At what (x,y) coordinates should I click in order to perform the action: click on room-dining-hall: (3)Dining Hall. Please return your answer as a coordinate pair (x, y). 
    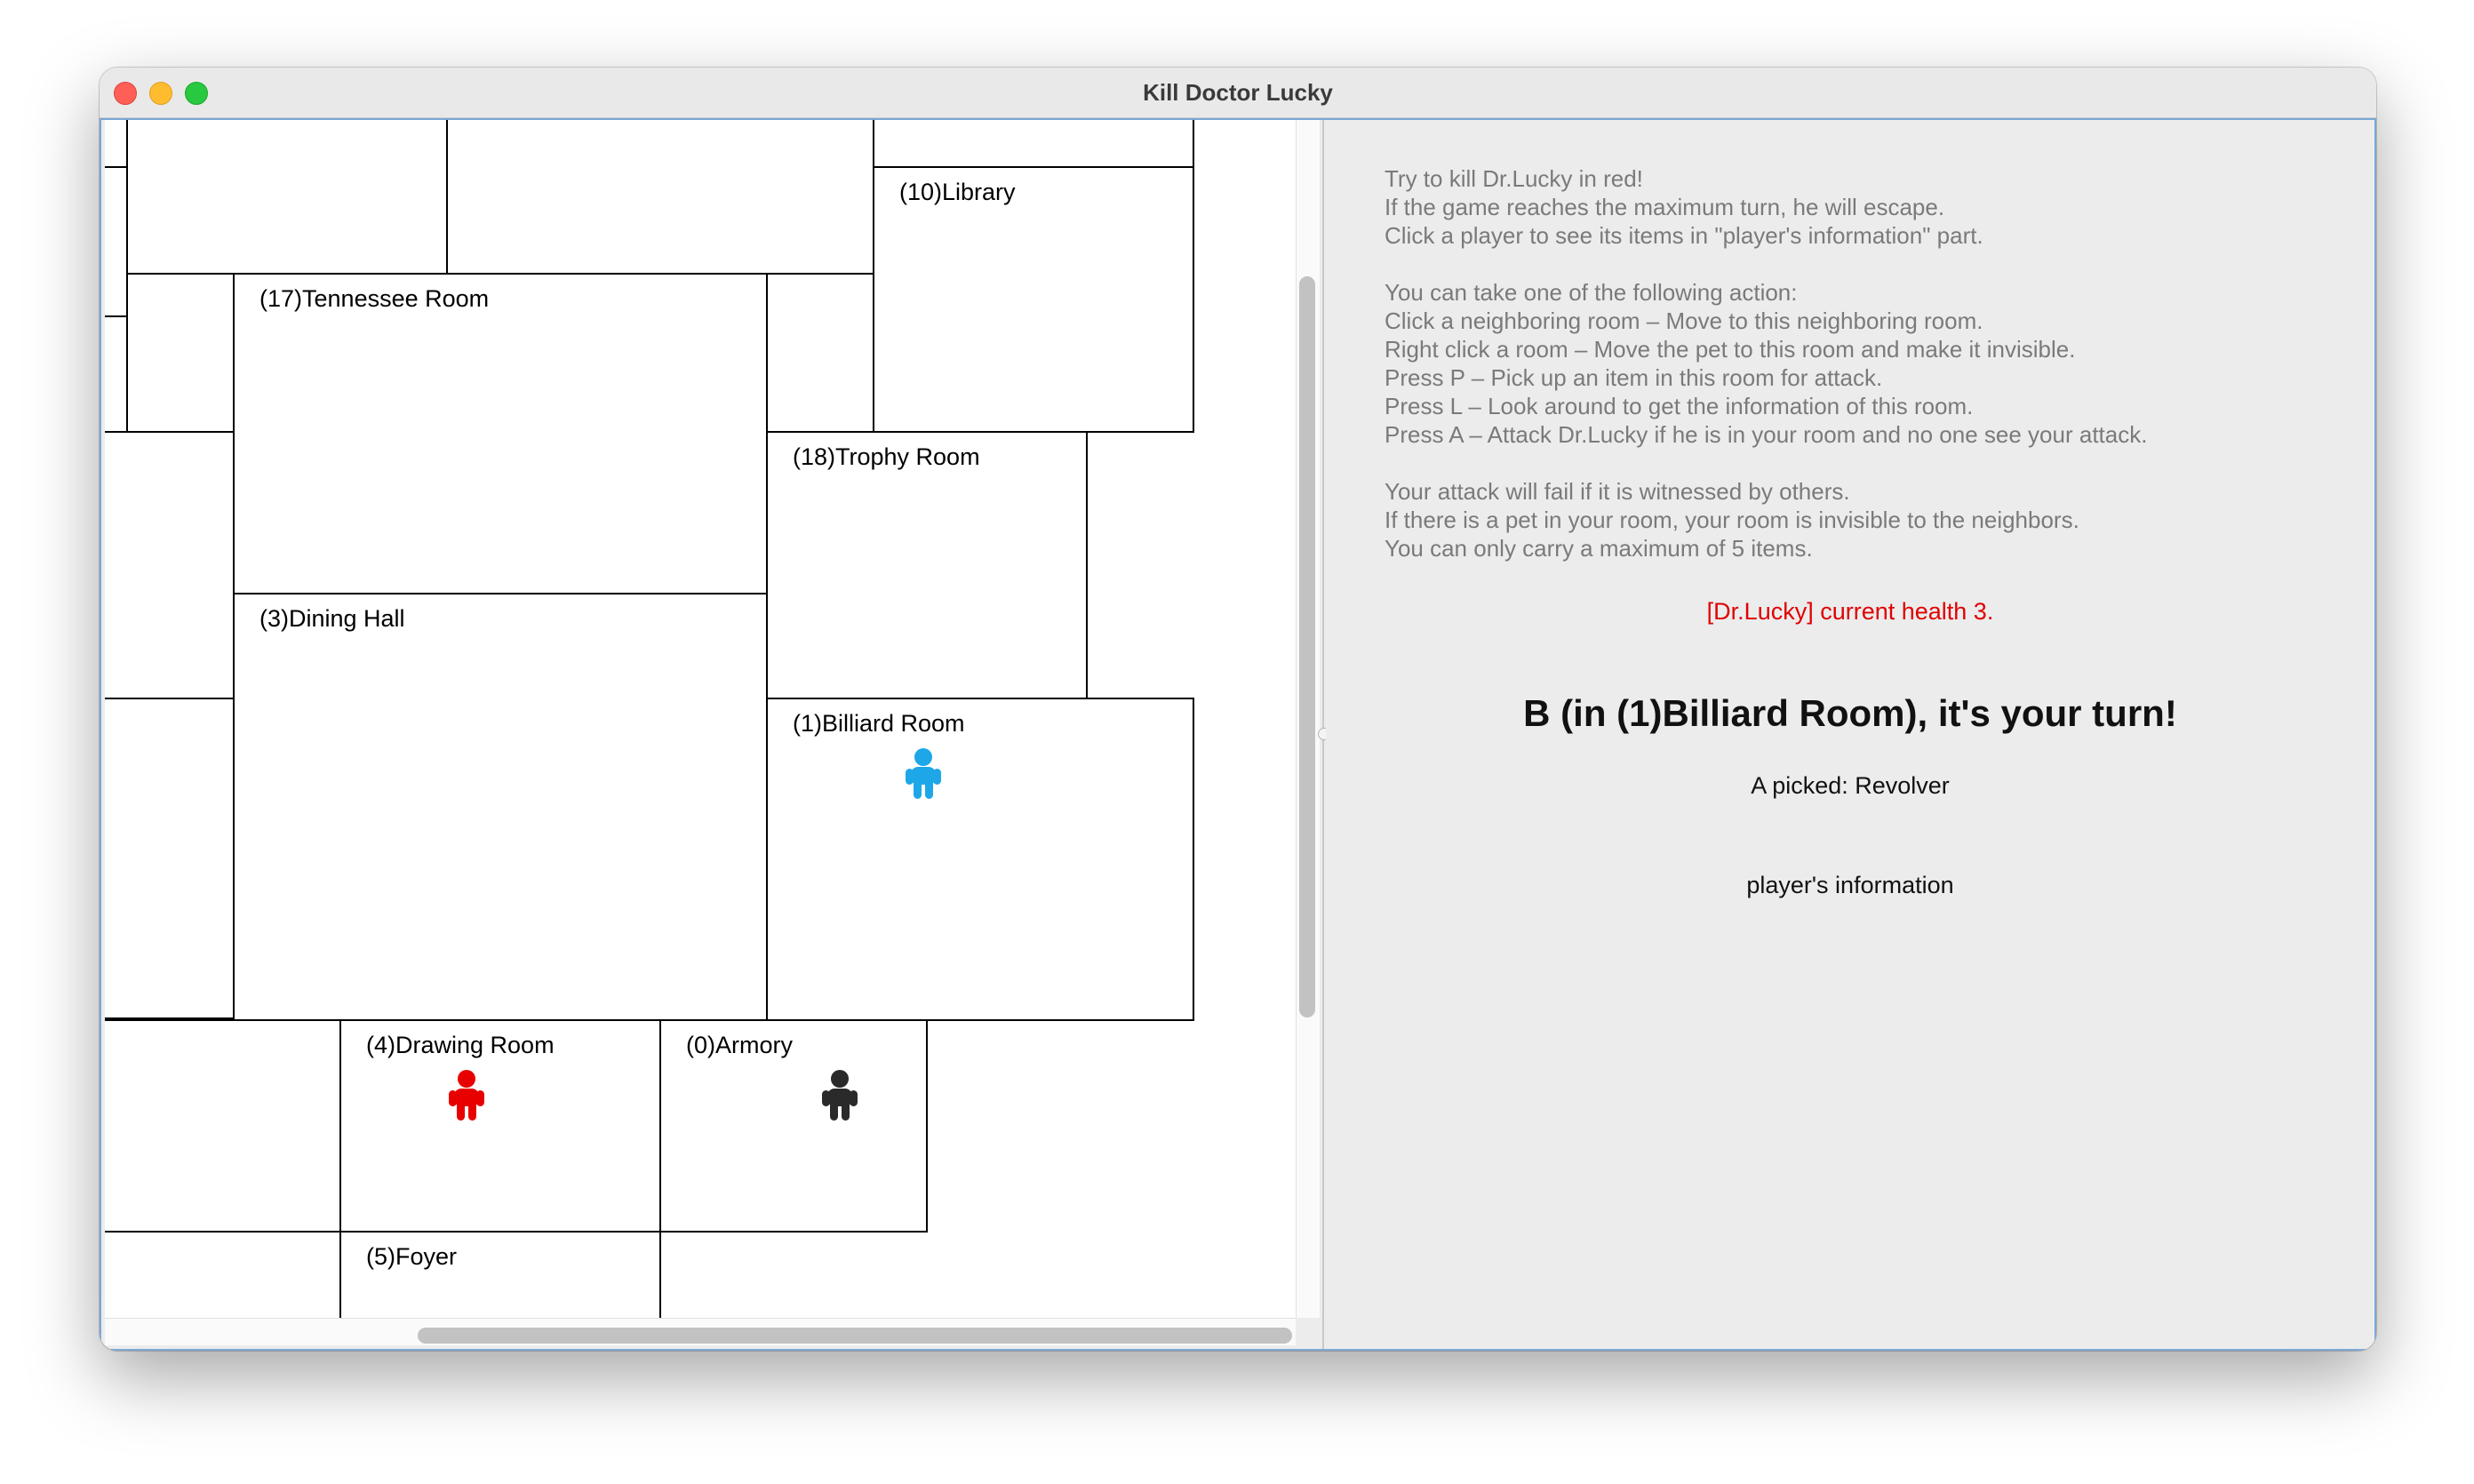
    Looking at the image, I should click on (501, 807).